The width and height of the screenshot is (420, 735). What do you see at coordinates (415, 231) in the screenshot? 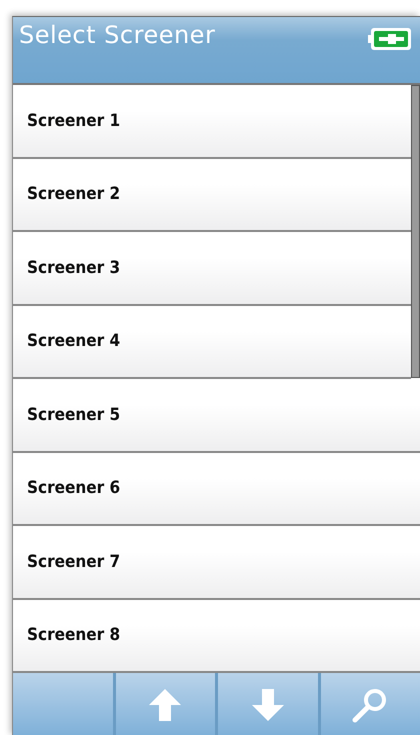
I see `scrollbar-thumb` at bounding box center [415, 231].